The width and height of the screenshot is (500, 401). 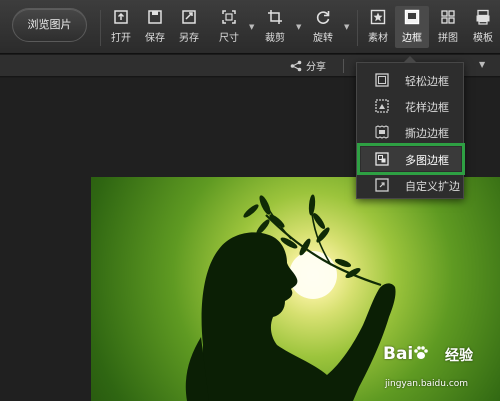 What do you see at coordinates (412, 17) in the screenshot?
I see `border-icon` at bounding box center [412, 17].